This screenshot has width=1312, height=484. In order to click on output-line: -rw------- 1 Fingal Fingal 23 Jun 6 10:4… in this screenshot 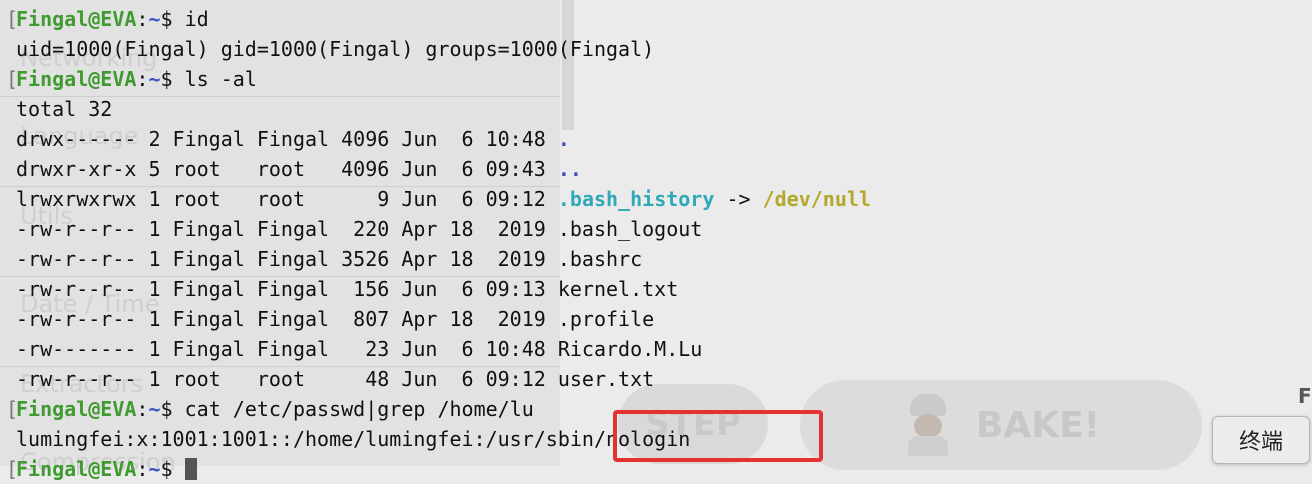, I will do `click(359, 349)`.